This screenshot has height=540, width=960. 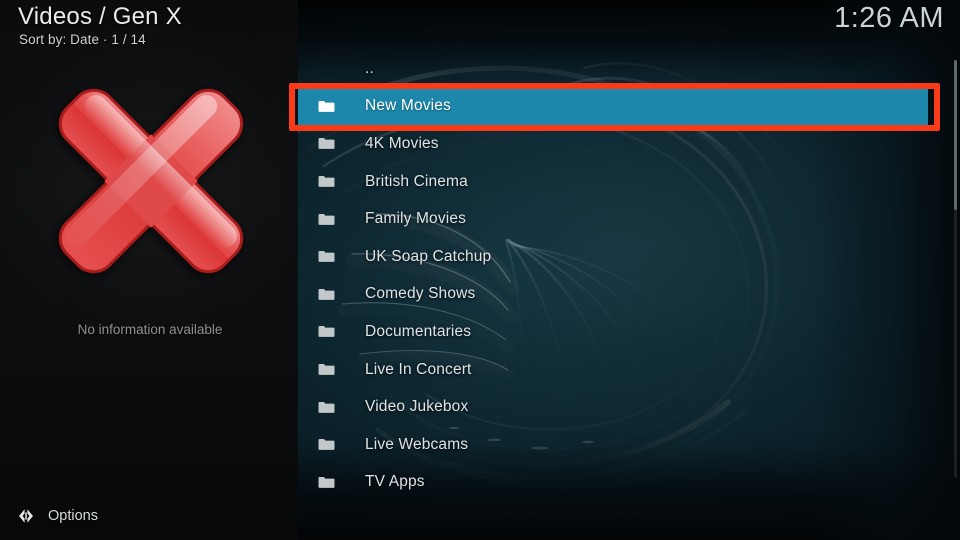 I want to click on list-item-label: Live Webcams, so click(x=417, y=444).